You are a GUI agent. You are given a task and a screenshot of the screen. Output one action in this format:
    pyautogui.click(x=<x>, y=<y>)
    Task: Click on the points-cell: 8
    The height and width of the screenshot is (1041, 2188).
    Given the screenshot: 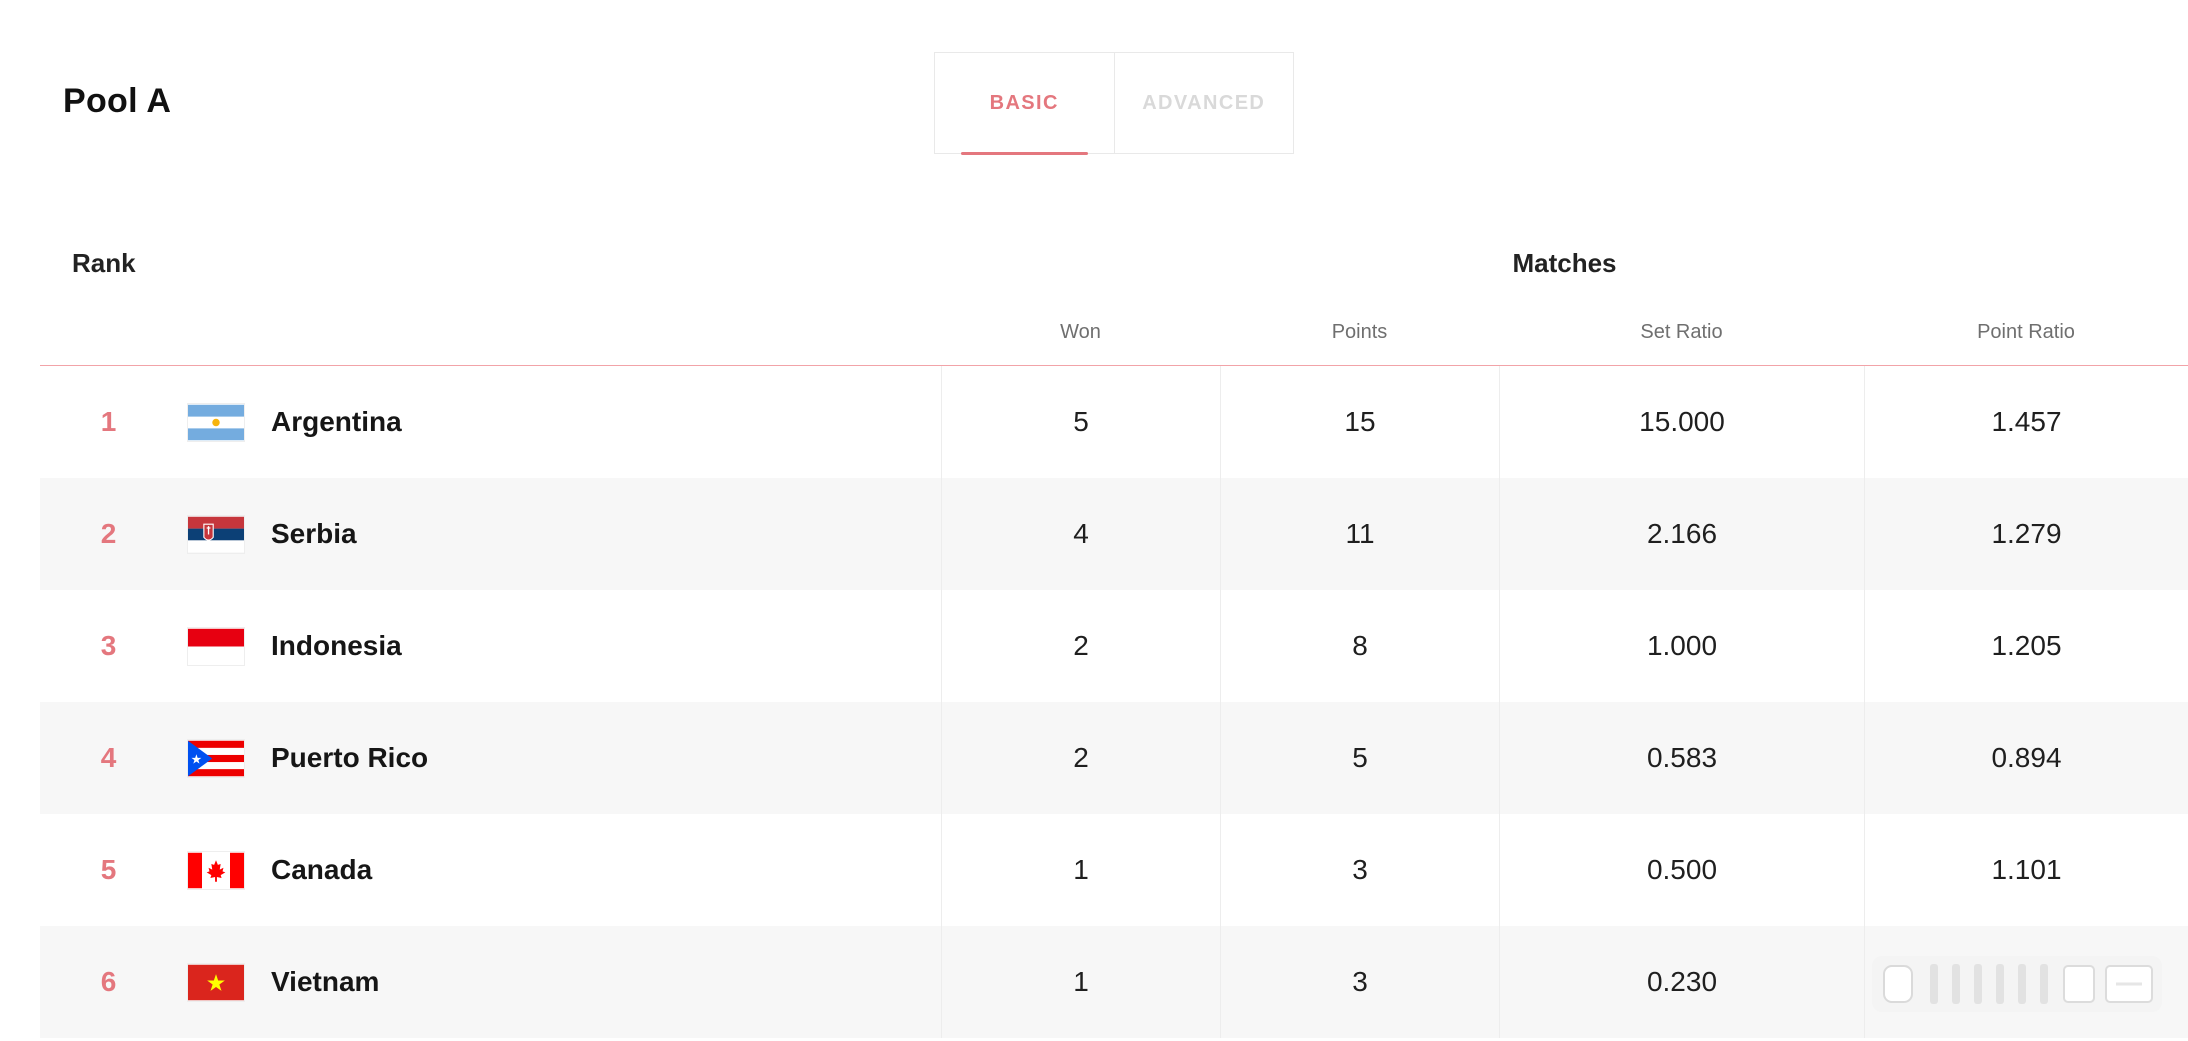 What is the action you would take?
    pyautogui.click(x=1359, y=646)
    